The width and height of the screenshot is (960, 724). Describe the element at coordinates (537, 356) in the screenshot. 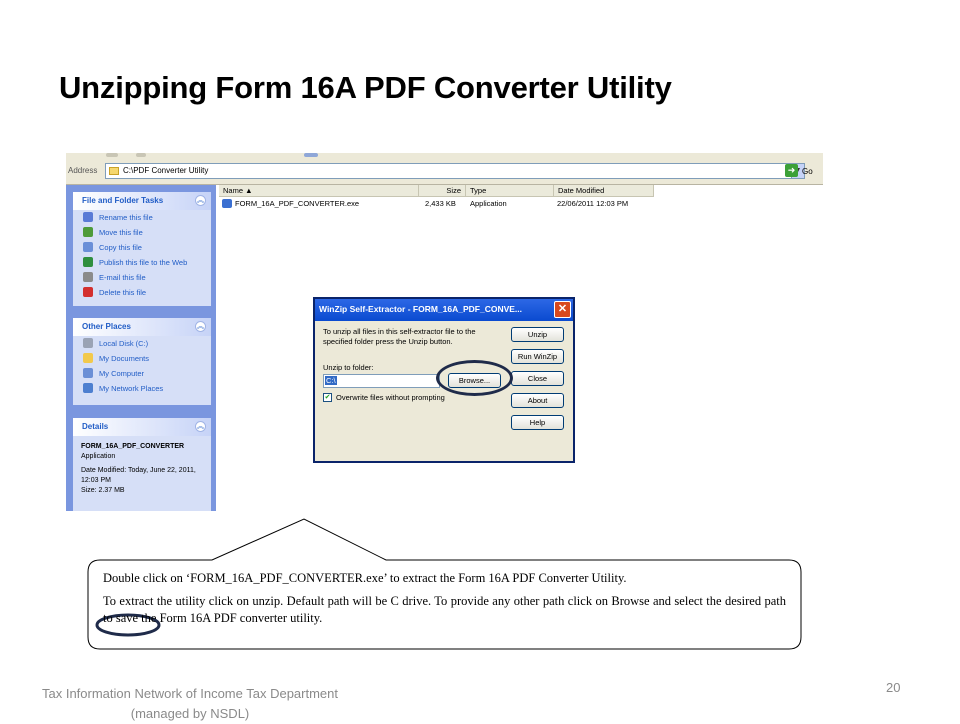

I see `run-winzip-button: Run WinZip` at that location.